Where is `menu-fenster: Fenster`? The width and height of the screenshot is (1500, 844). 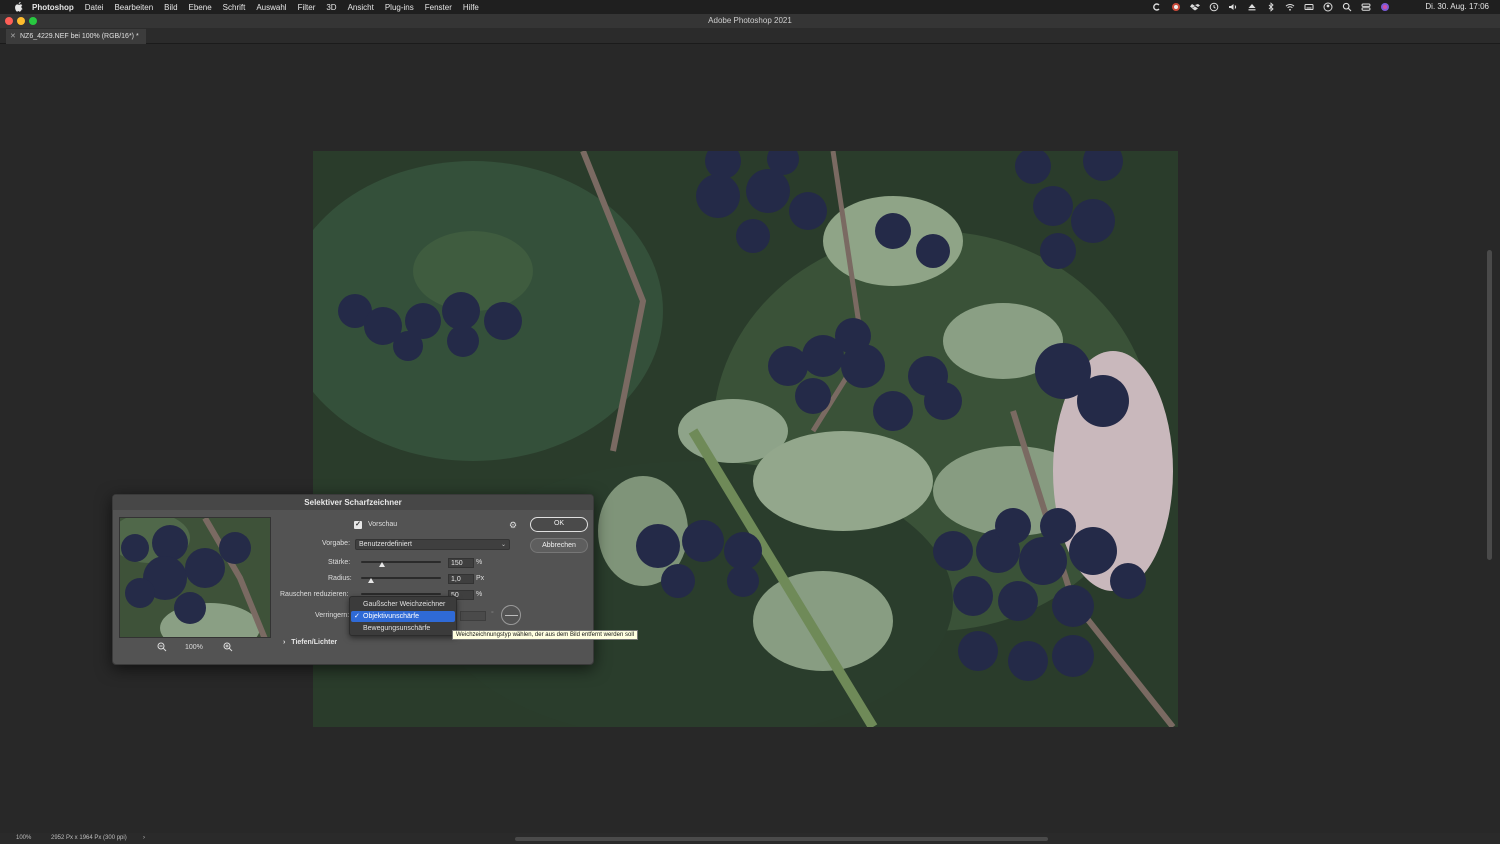 menu-fenster: Fenster is located at coordinates (438, 7).